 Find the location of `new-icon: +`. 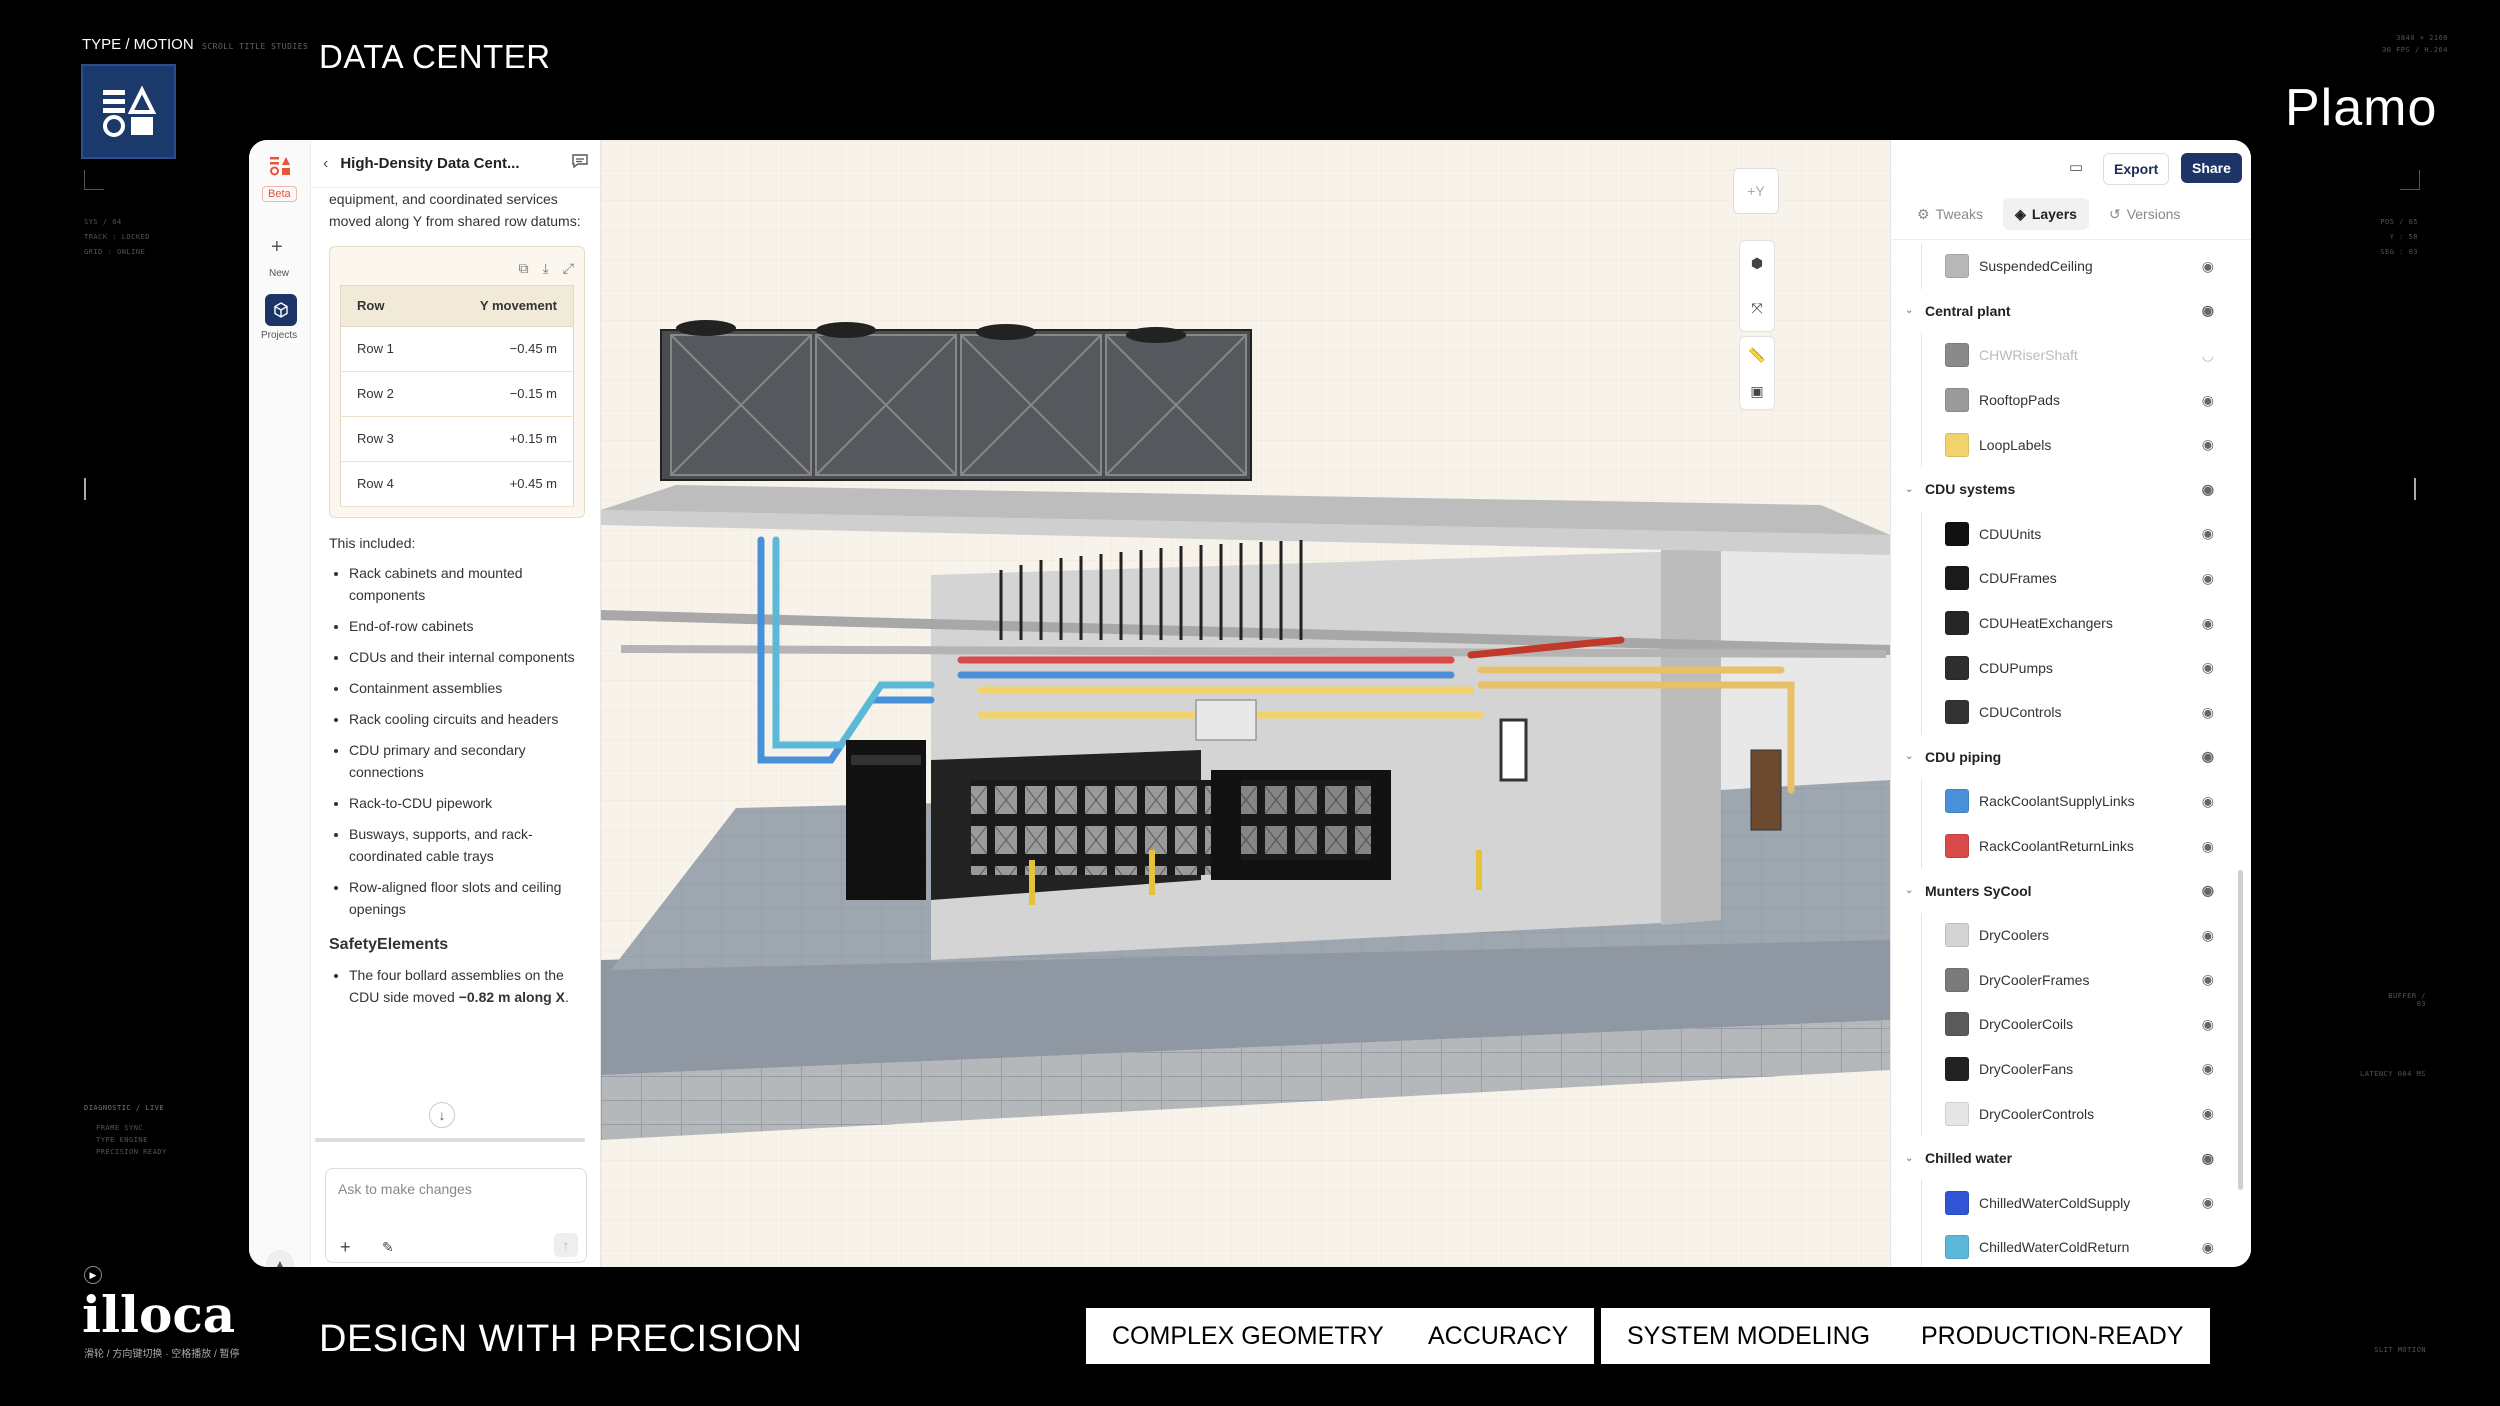

new-icon: + is located at coordinates (277, 247).